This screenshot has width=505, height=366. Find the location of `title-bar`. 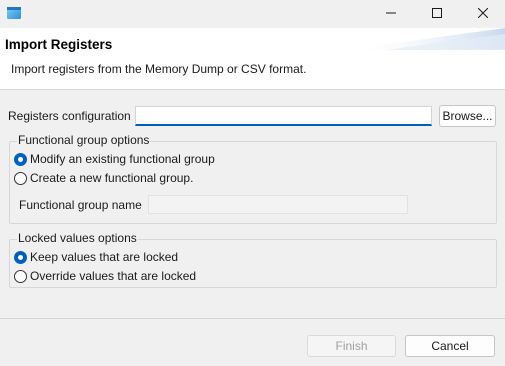

title-bar is located at coordinates (252, 14).